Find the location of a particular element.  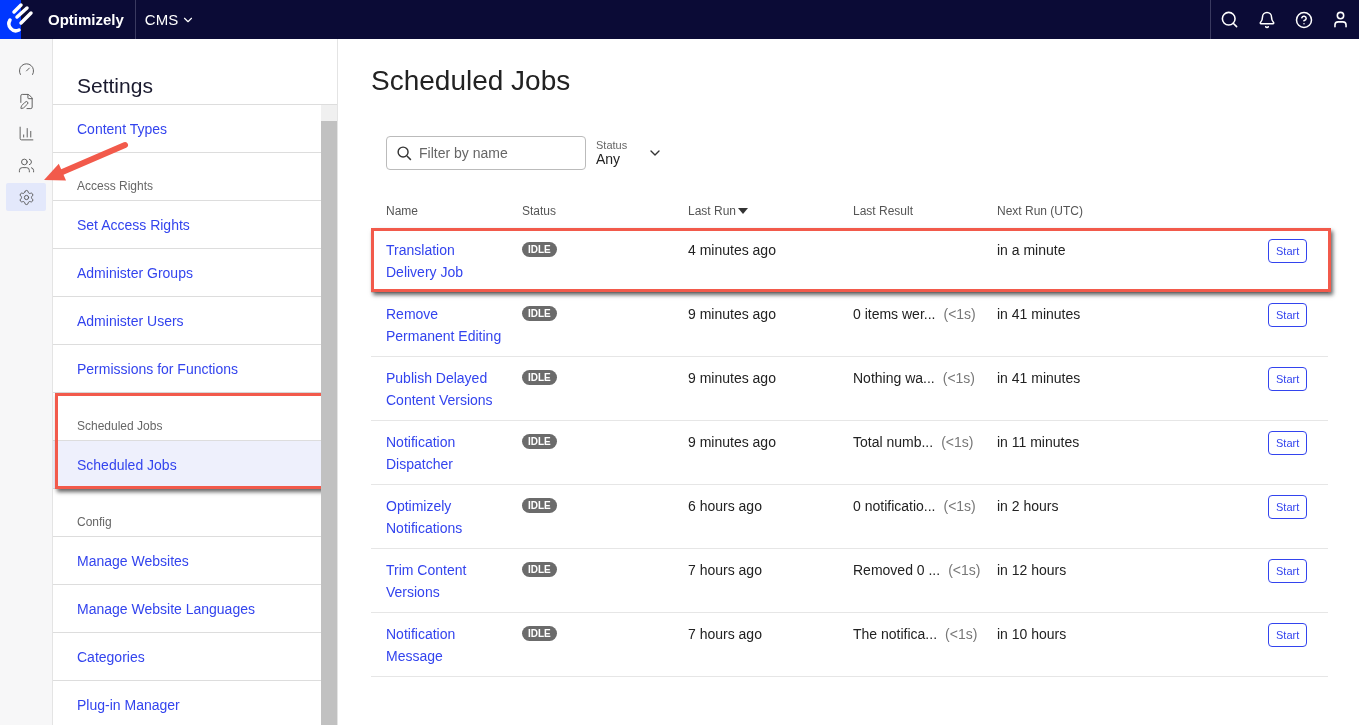

job-name-link: Trim Content Versions is located at coordinates (445, 581).